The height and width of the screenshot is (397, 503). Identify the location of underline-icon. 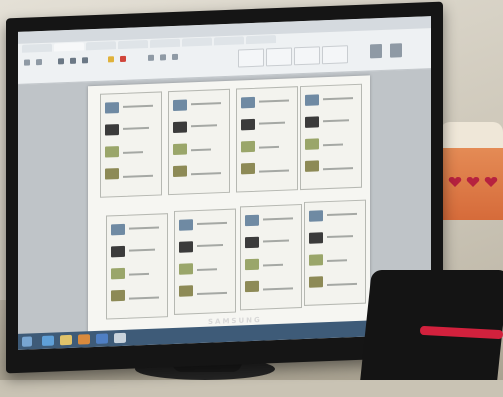
(85, 60).